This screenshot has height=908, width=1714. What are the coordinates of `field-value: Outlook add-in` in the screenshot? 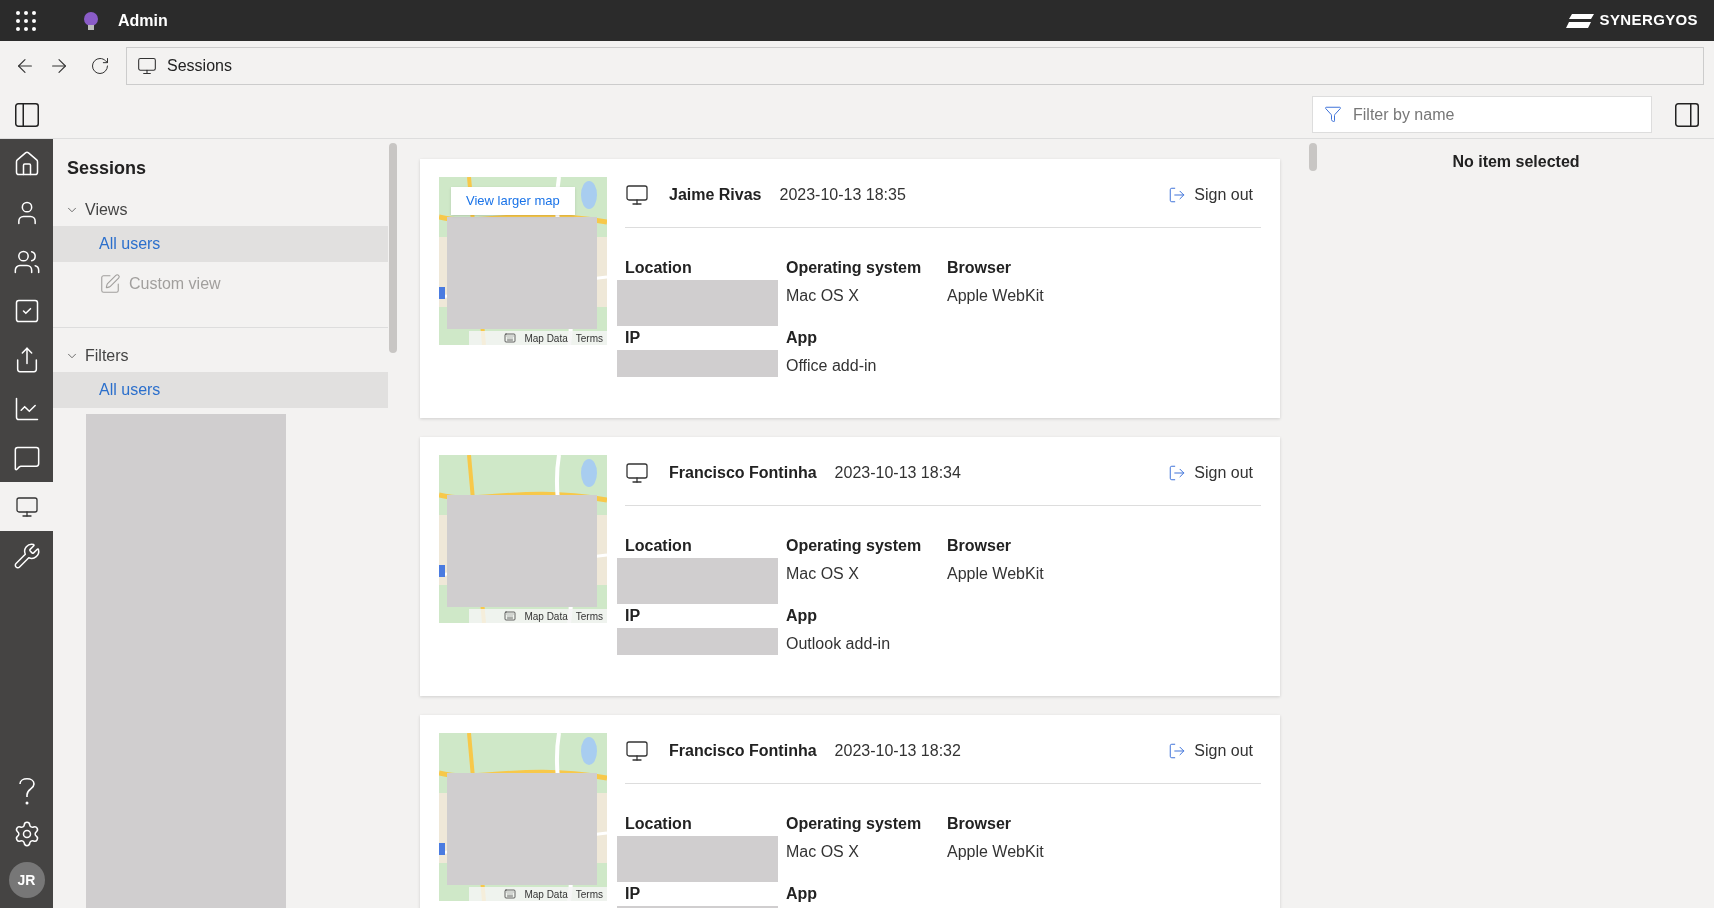 It's located at (838, 644).